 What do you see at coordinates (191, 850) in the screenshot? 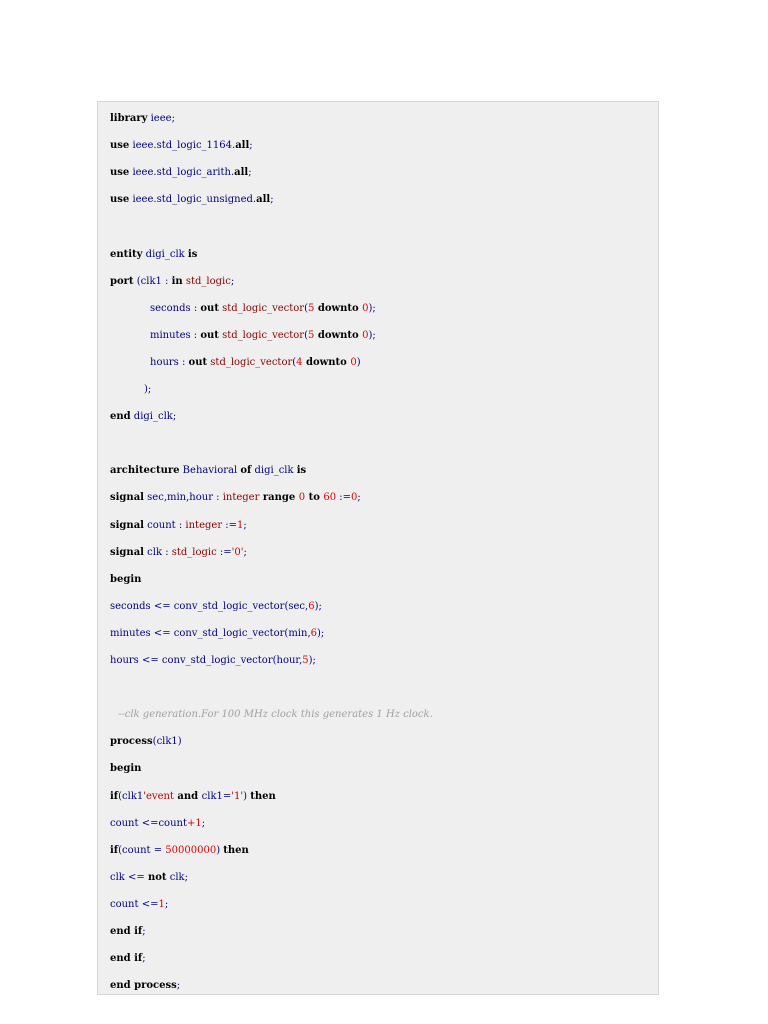
I see `code-token: 50000000` at bounding box center [191, 850].